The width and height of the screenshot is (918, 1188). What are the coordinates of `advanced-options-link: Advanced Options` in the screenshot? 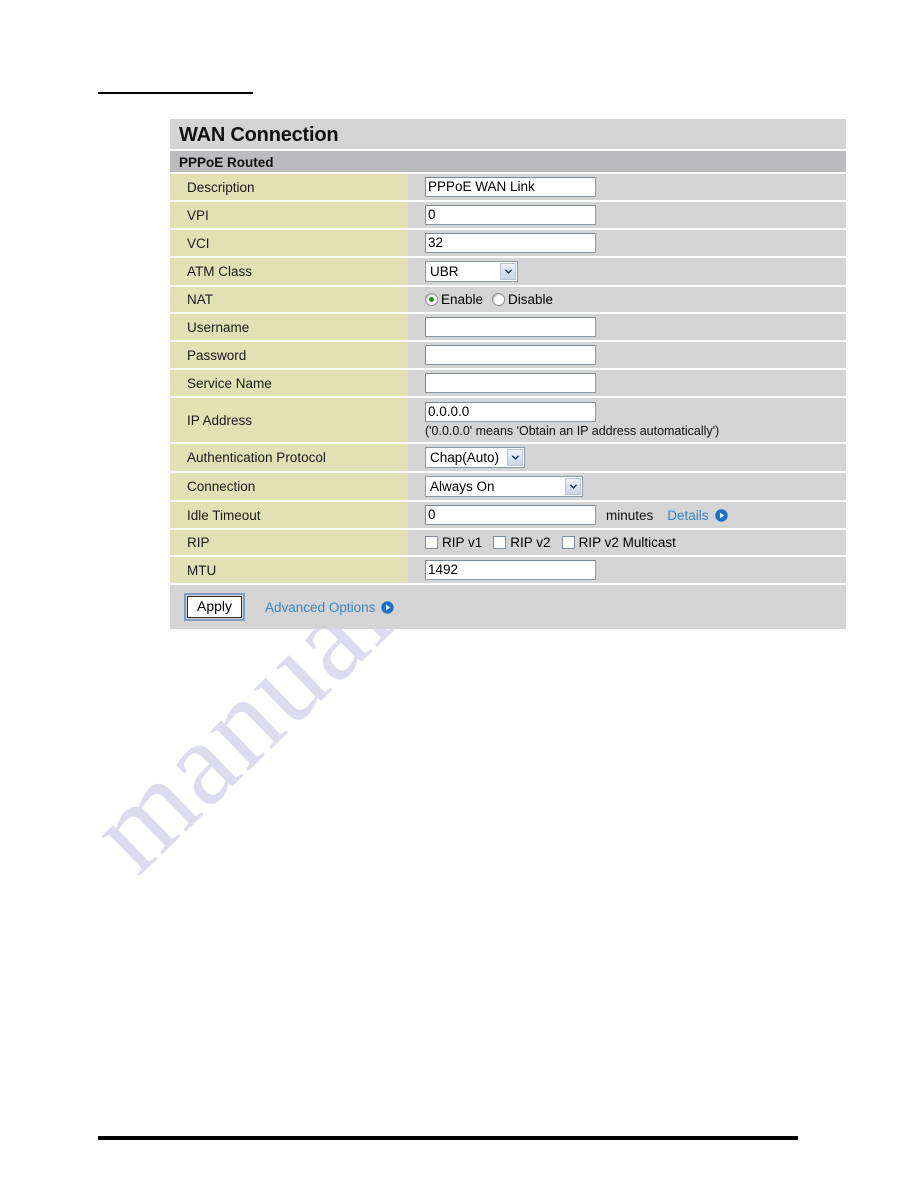 It's located at (320, 607).